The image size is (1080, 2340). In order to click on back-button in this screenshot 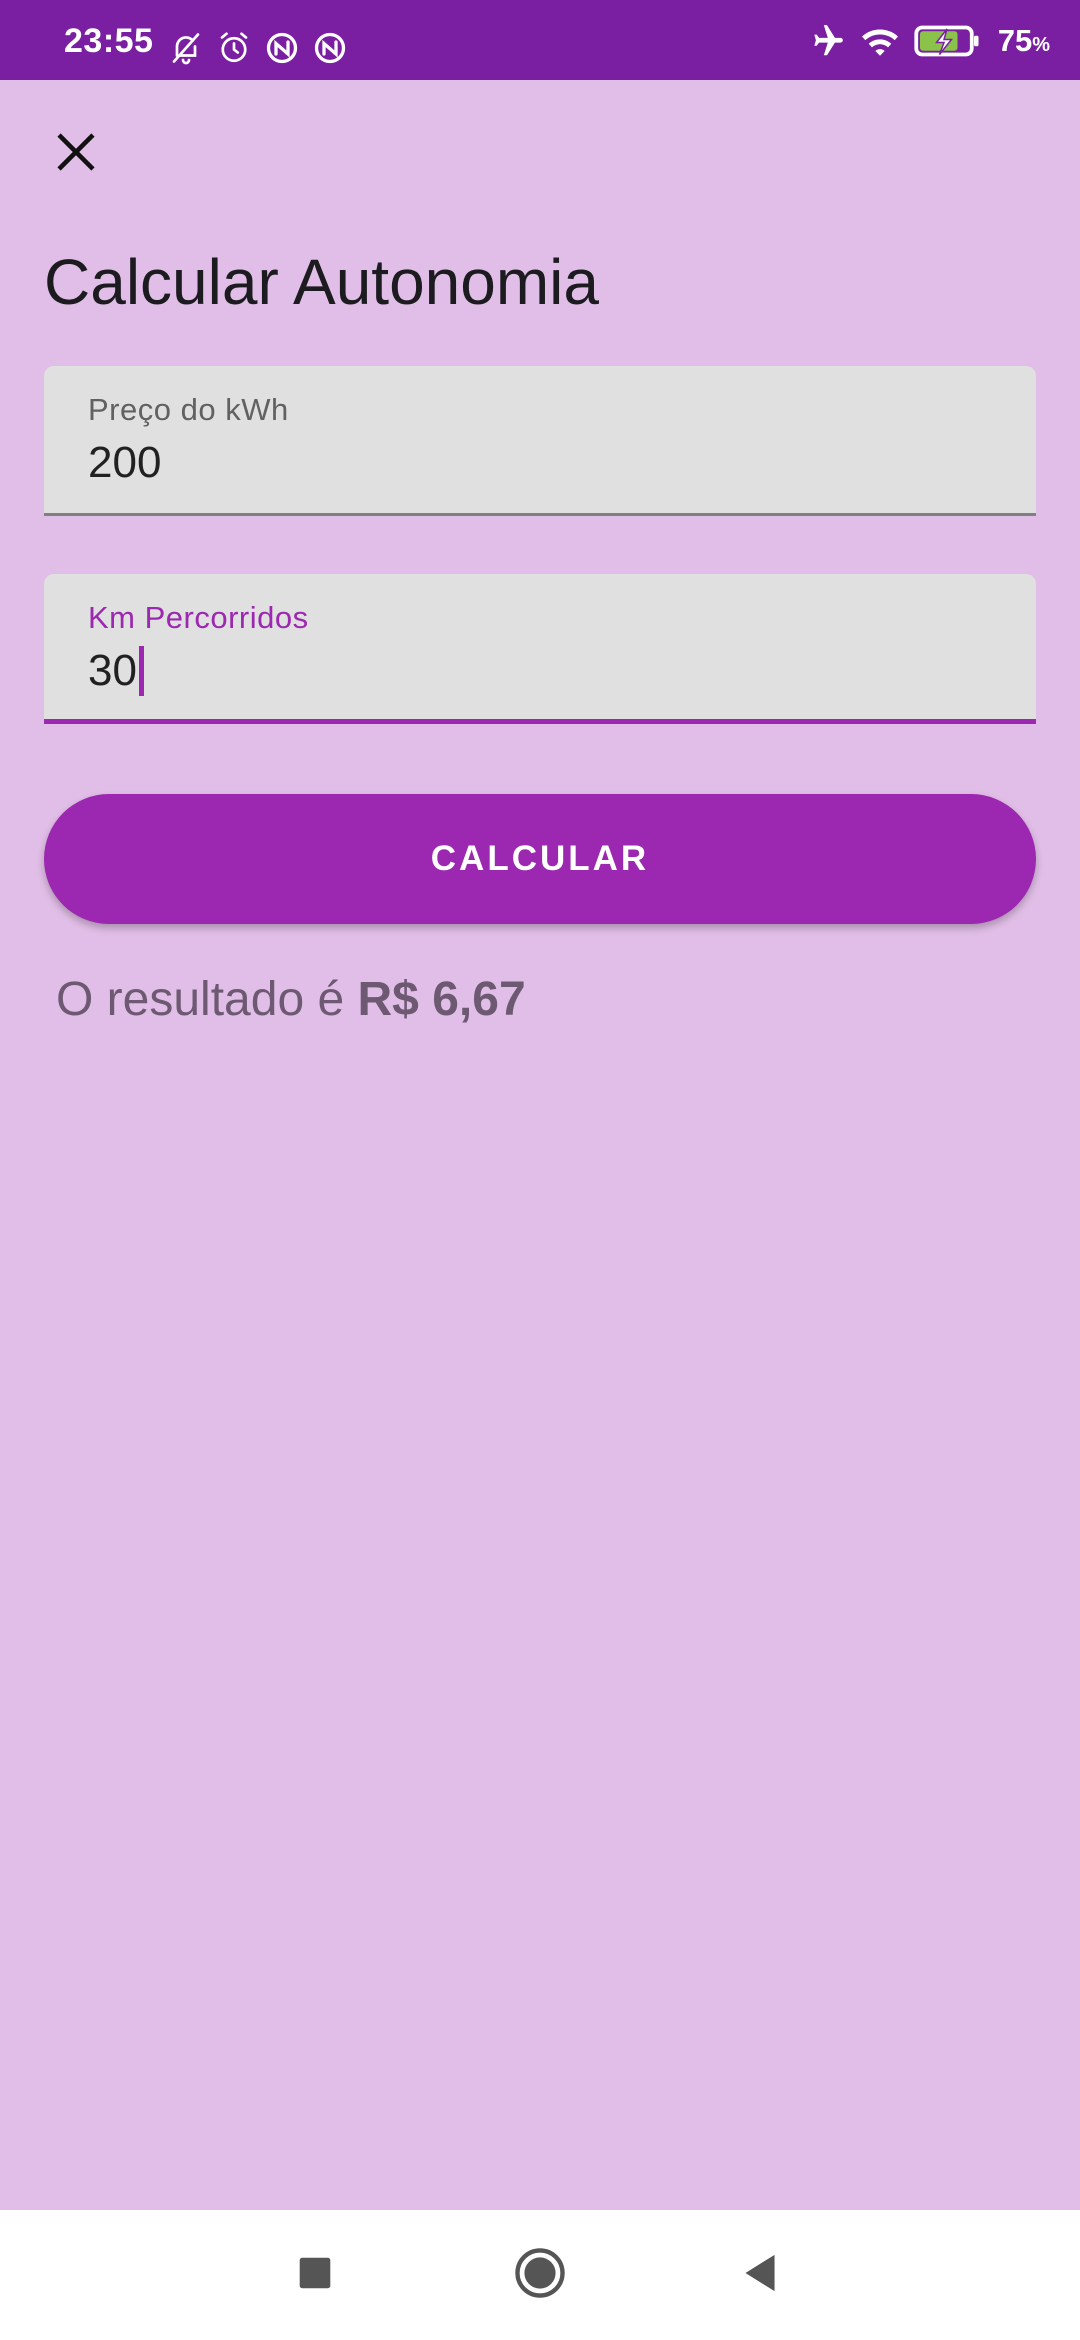, I will do `click(760, 2275)`.